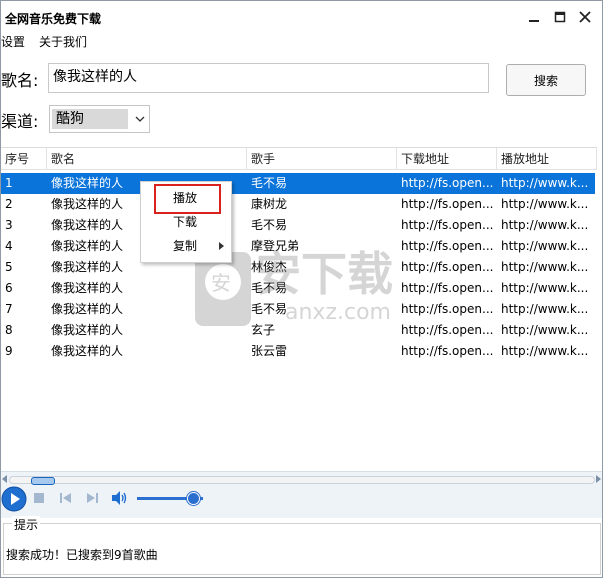  What do you see at coordinates (13, 41) in the screenshot?
I see `menu-settings: 设置` at bounding box center [13, 41].